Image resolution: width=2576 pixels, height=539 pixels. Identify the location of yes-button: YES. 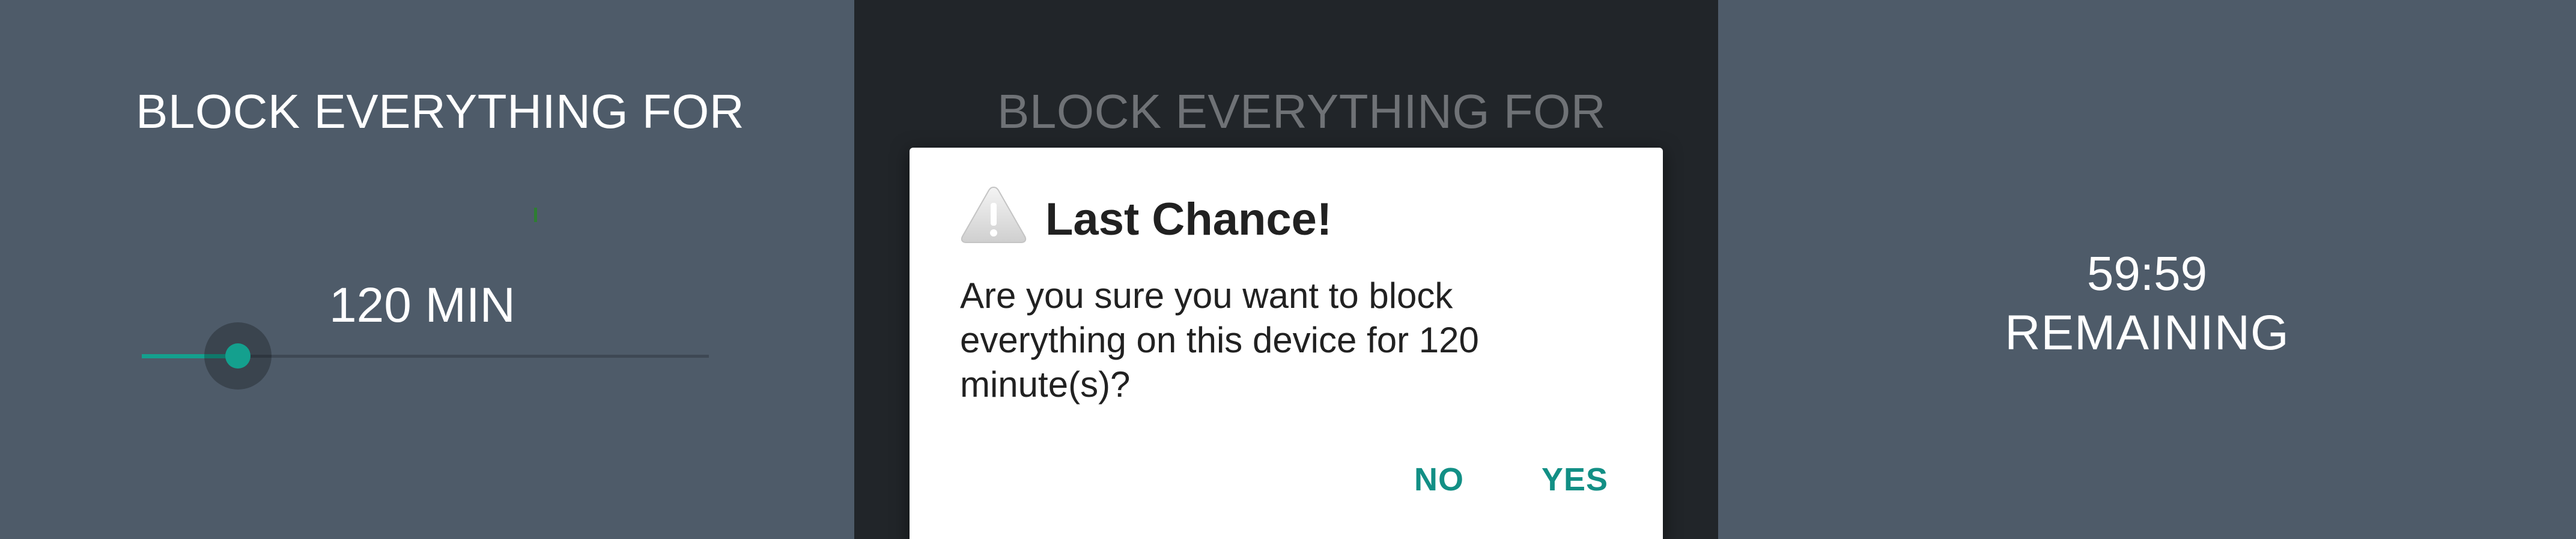
(1575, 479).